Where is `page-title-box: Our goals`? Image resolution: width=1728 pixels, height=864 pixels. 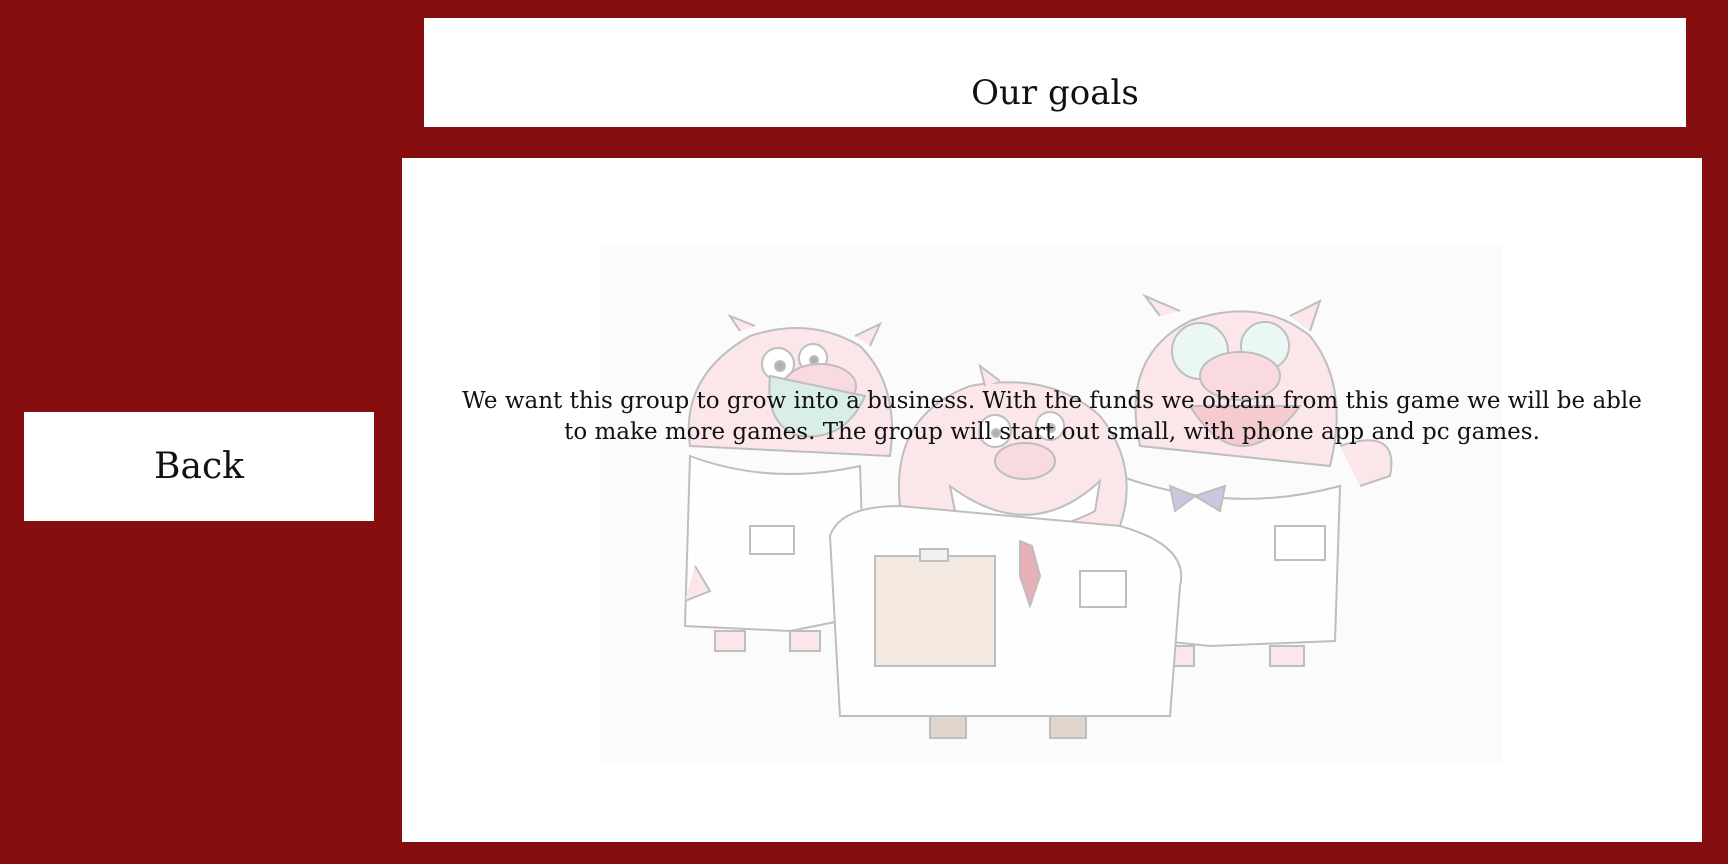 page-title-box: Our goals is located at coordinates (1055, 72).